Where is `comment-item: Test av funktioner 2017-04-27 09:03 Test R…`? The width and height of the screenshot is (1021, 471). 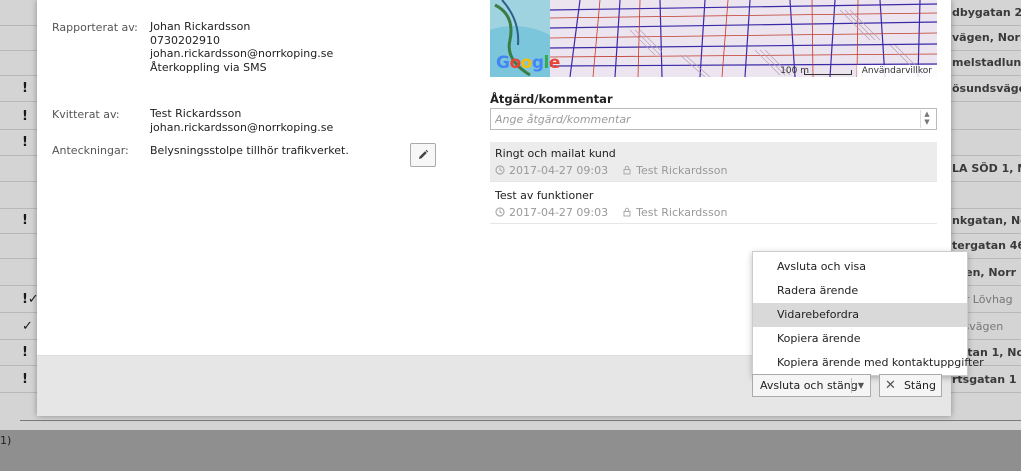 comment-item: Test av funktioner 2017-04-27 09:03 Test R… is located at coordinates (713, 204).